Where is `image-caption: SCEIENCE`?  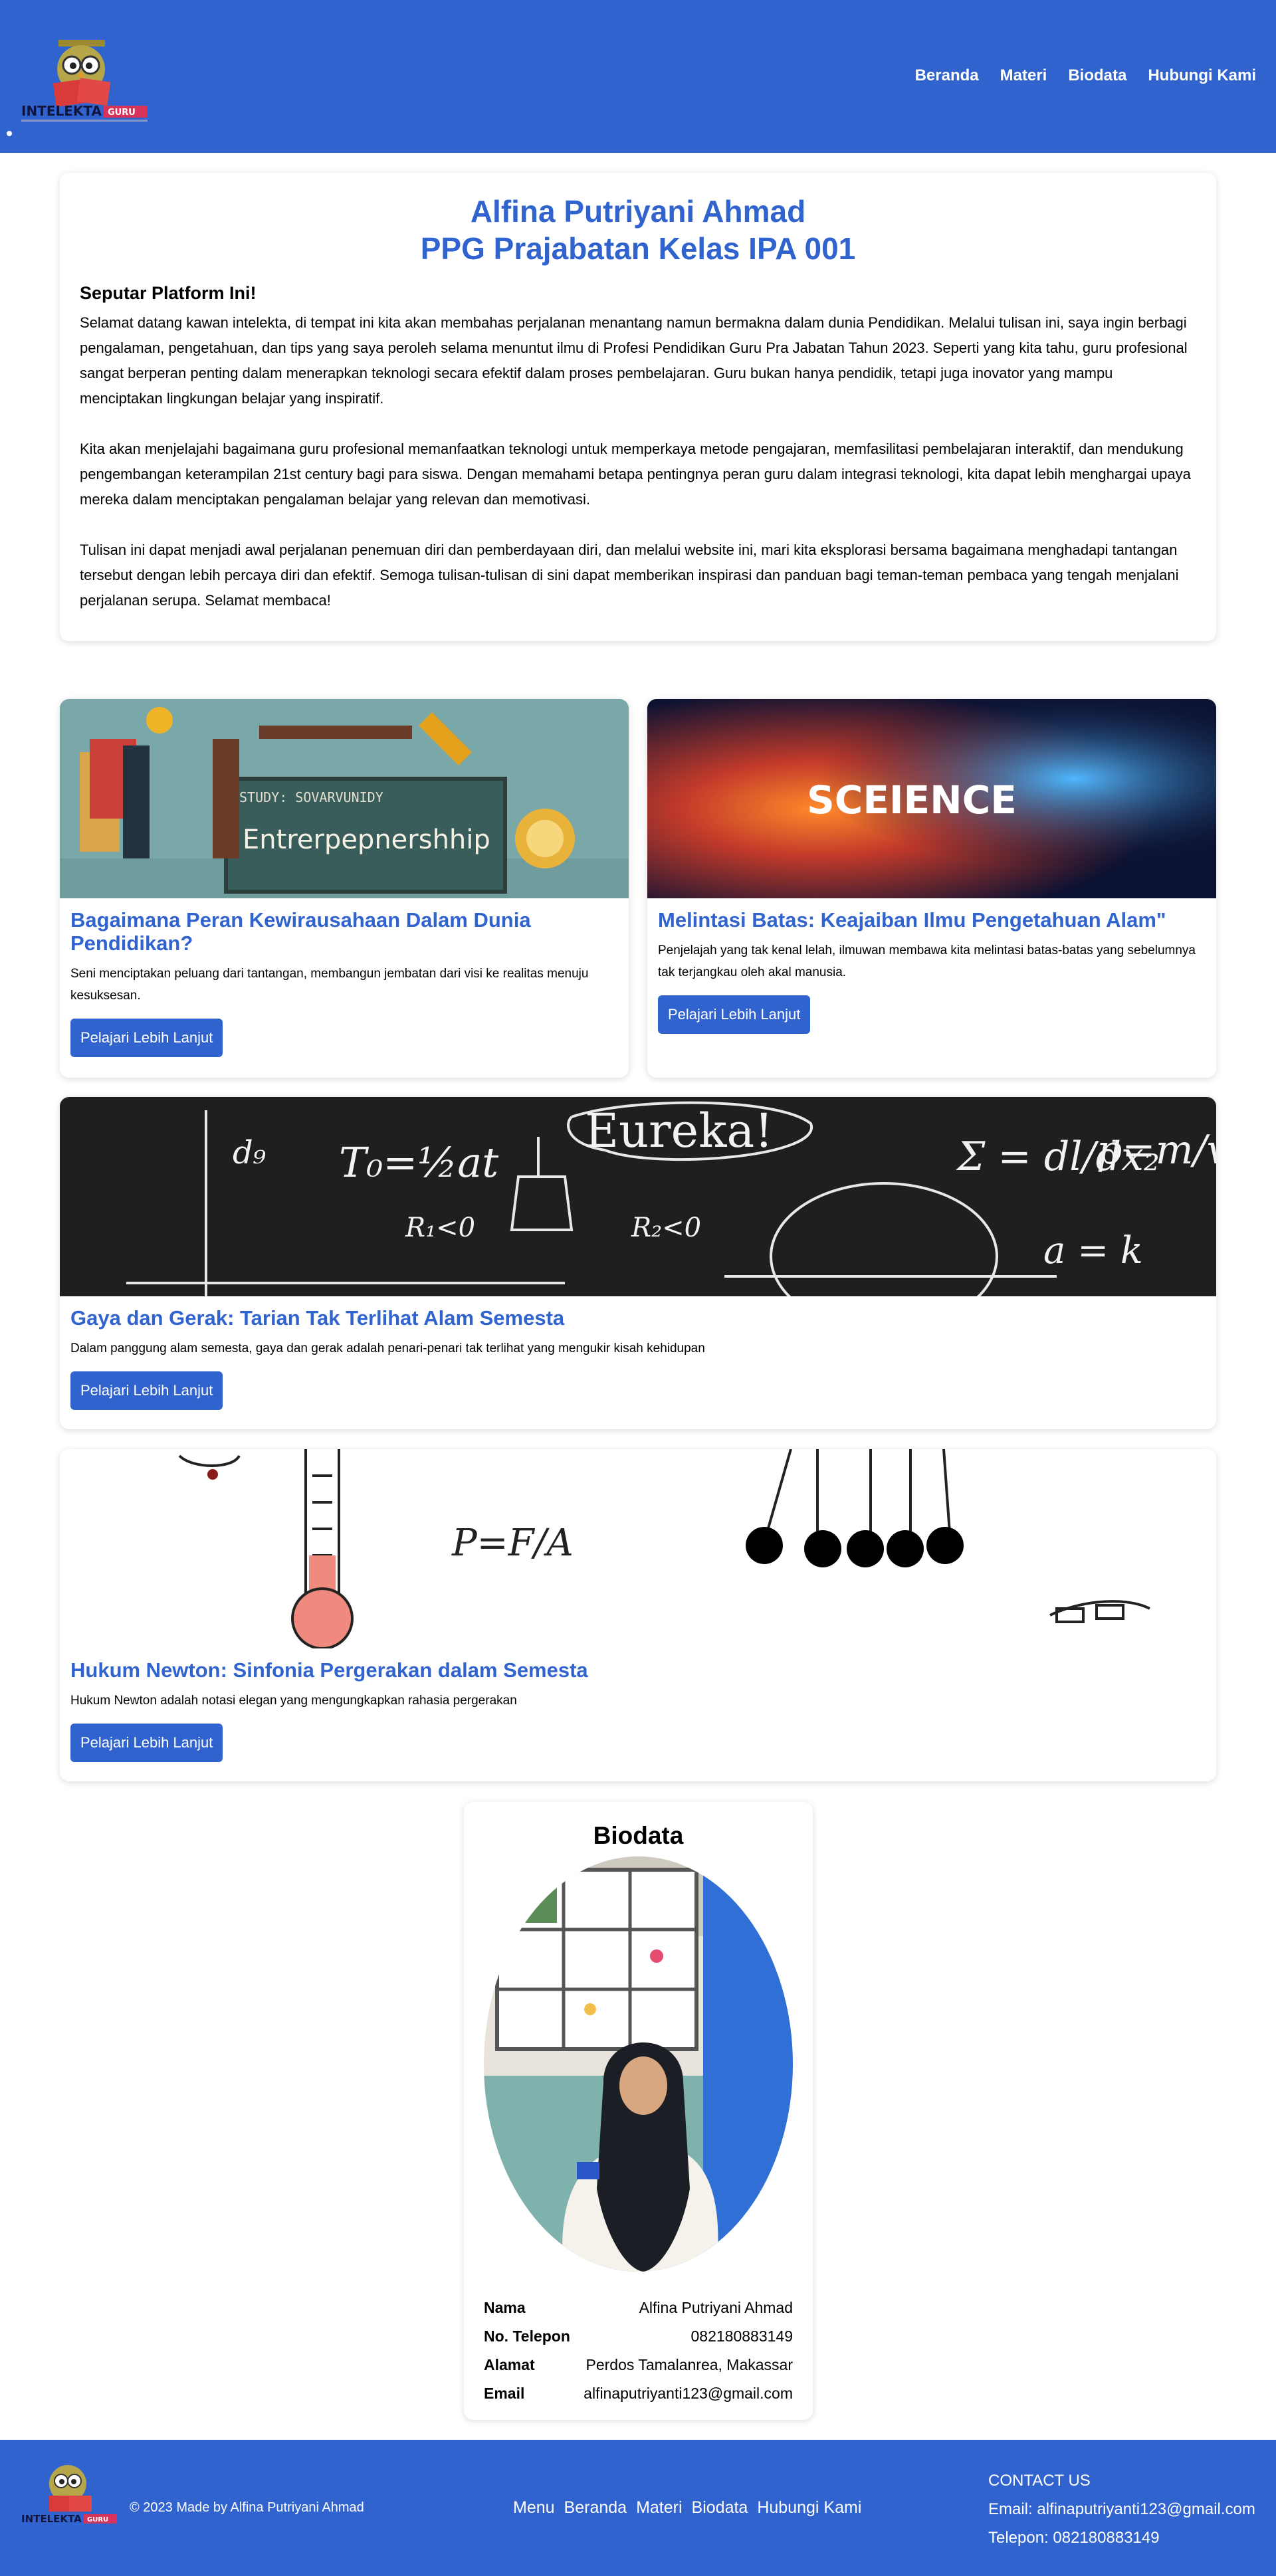
image-caption: SCEIENCE is located at coordinates (912, 800).